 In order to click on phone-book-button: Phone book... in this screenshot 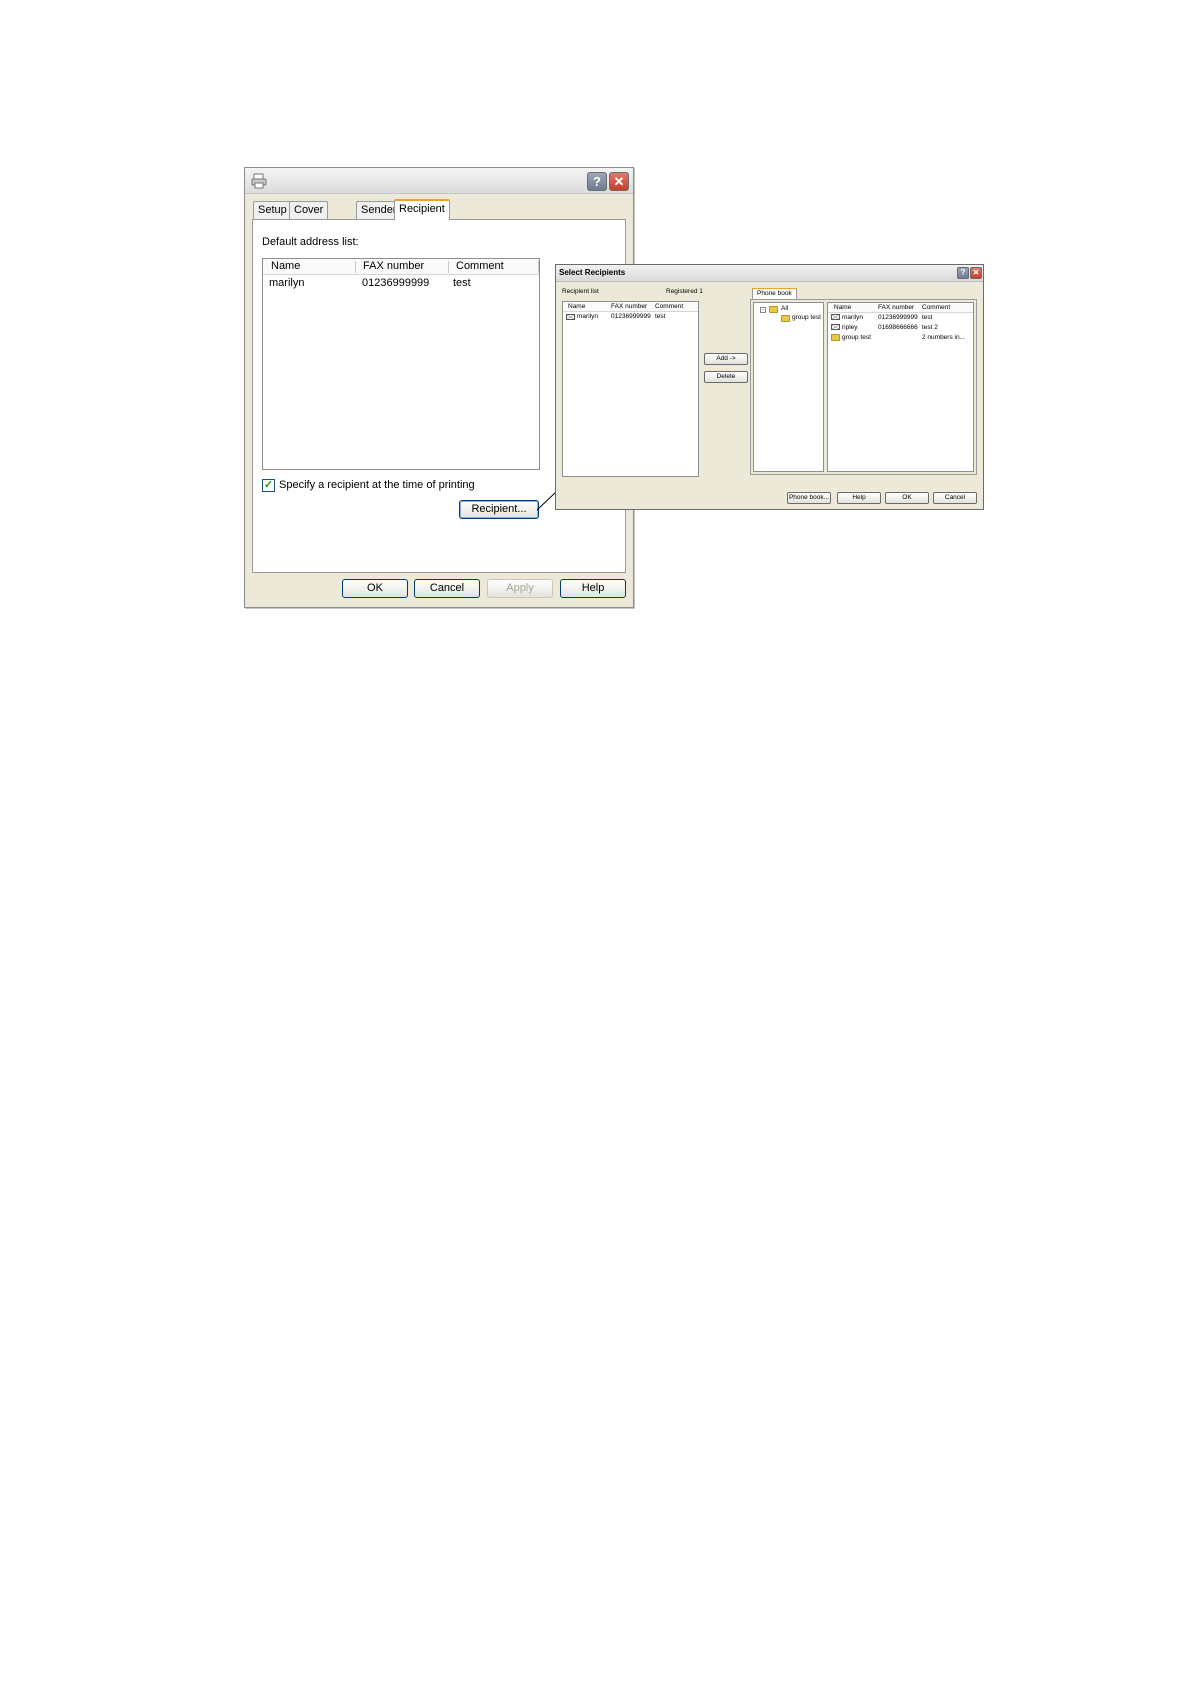, I will do `click(809, 498)`.